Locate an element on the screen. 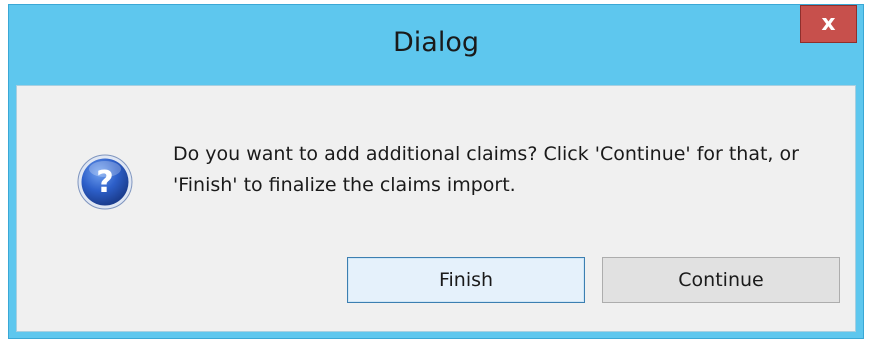 This screenshot has width=872, height=343. close-icon: x is located at coordinates (828, 23).